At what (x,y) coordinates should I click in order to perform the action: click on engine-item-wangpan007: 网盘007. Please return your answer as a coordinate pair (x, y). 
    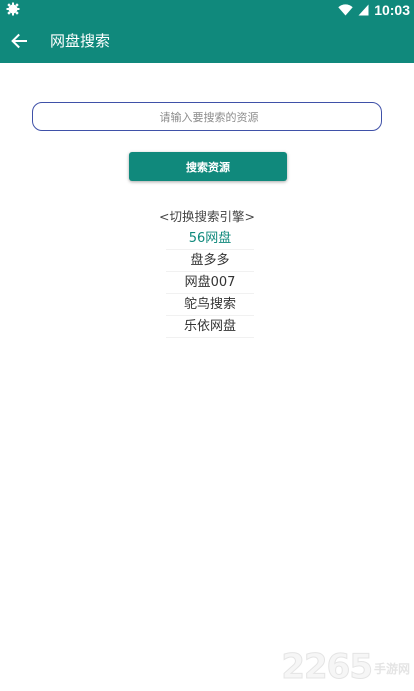
    Looking at the image, I should click on (210, 283).